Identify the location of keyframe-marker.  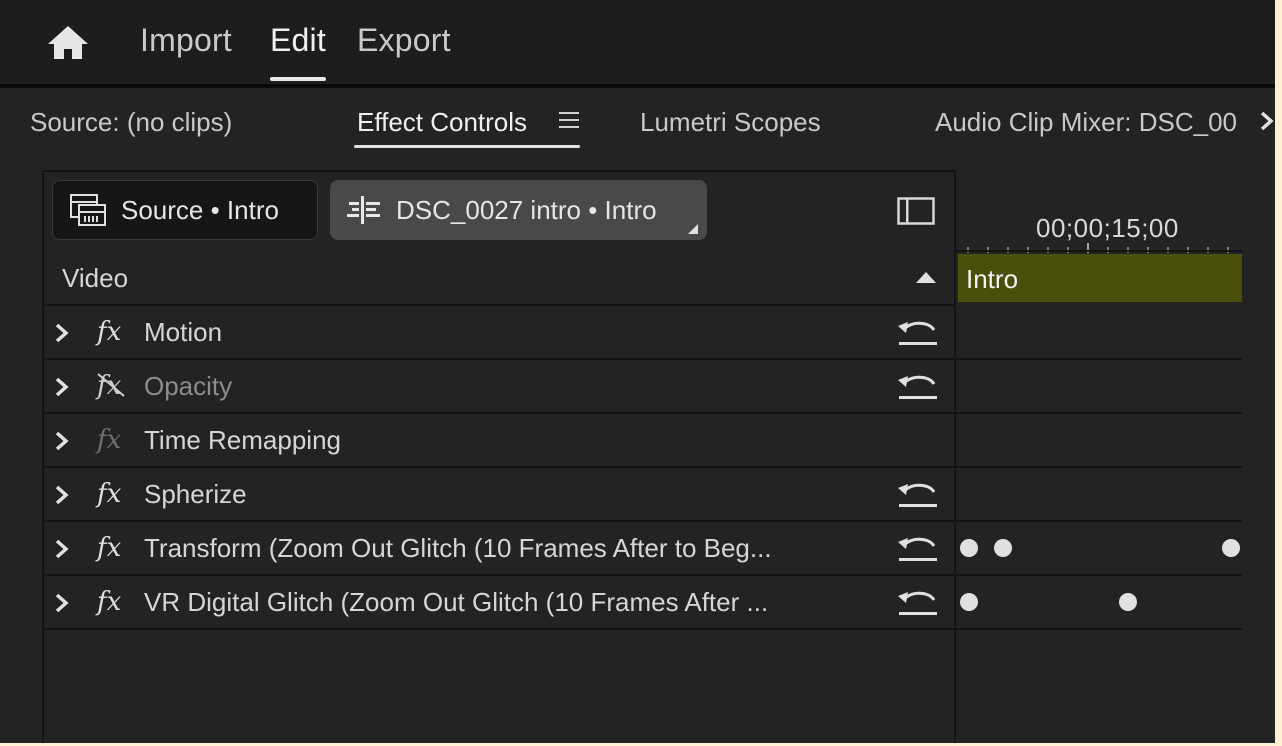
(1230, 548).